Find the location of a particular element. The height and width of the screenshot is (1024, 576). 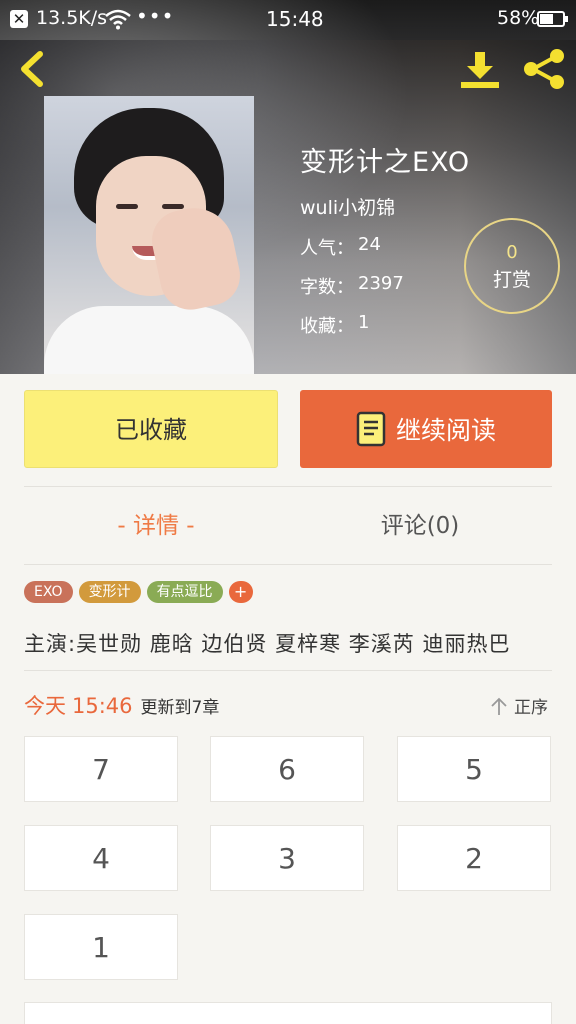

update-info: 今天 15:46 更新到7章 is located at coordinates (121, 705).